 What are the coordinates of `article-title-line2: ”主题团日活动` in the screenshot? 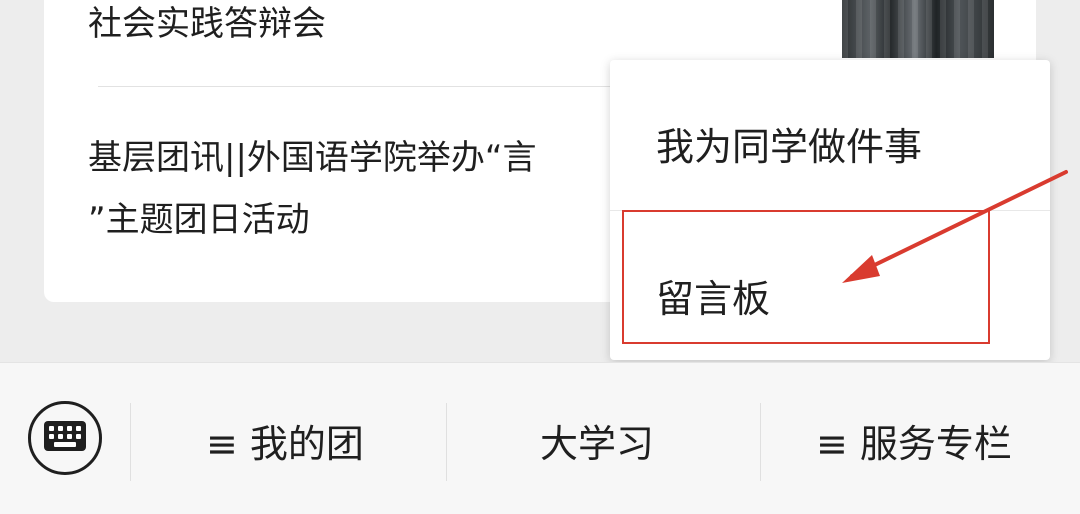 It's located at (199, 220).